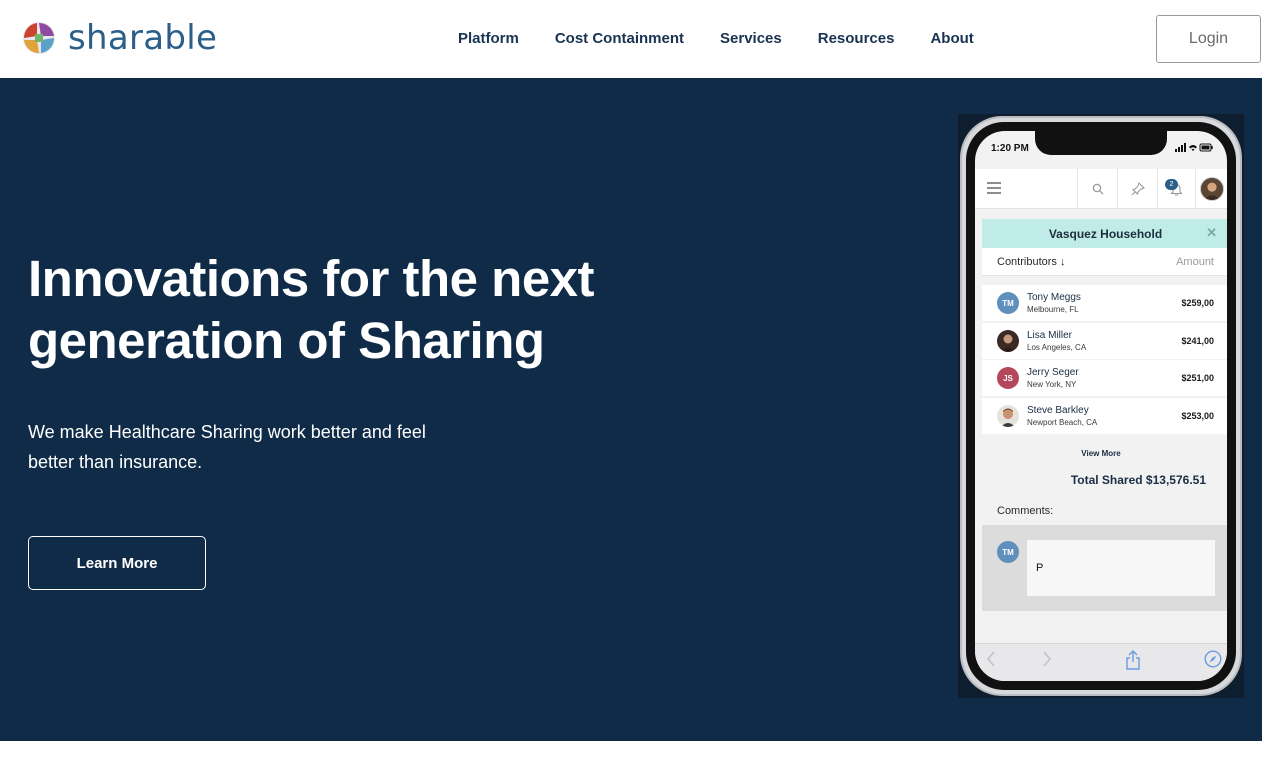 The image size is (1262, 764). I want to click on total-shared: Total Shared $13,576.51, so click(1138, 480).